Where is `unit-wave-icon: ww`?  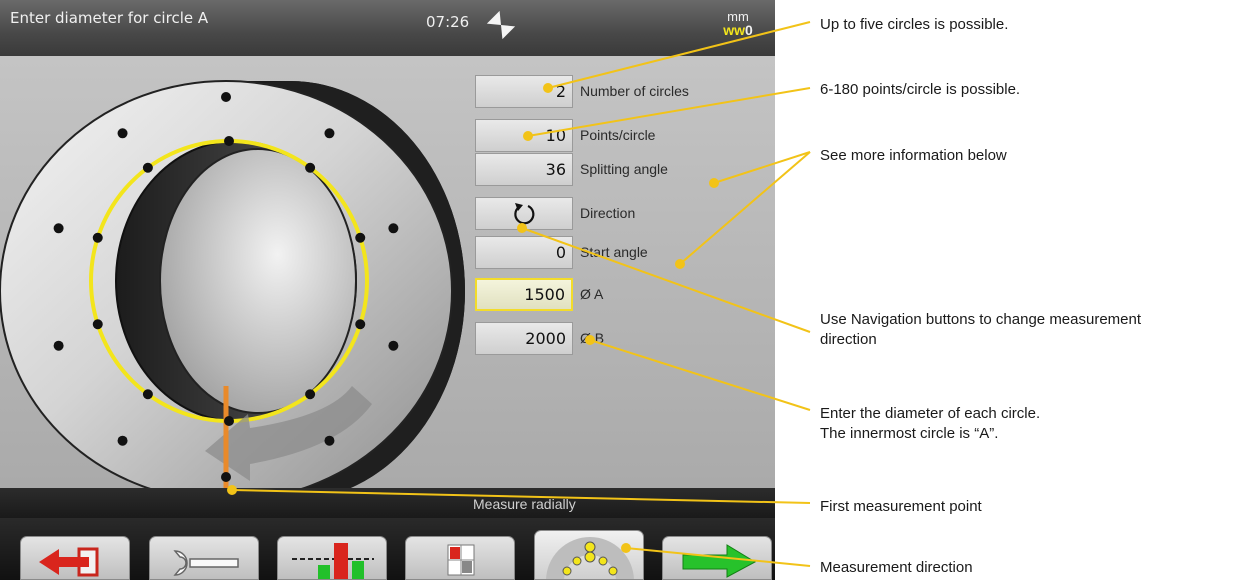
unit-wave-icon: ww is located at coordinates (734, 30).